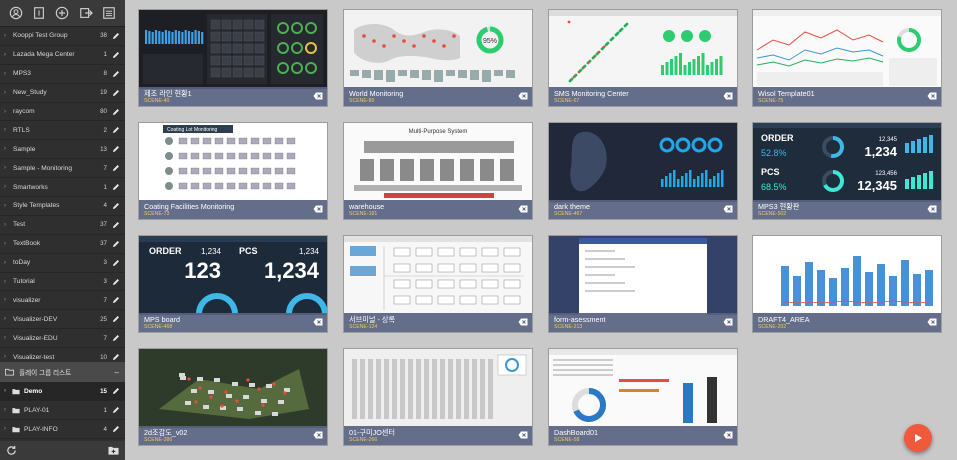 Image resolution: width=957 pixels, height=460 pixels. Describe the element at coordinates (16, 13) in the screenshot. I see `user-circle-icon` at that location.